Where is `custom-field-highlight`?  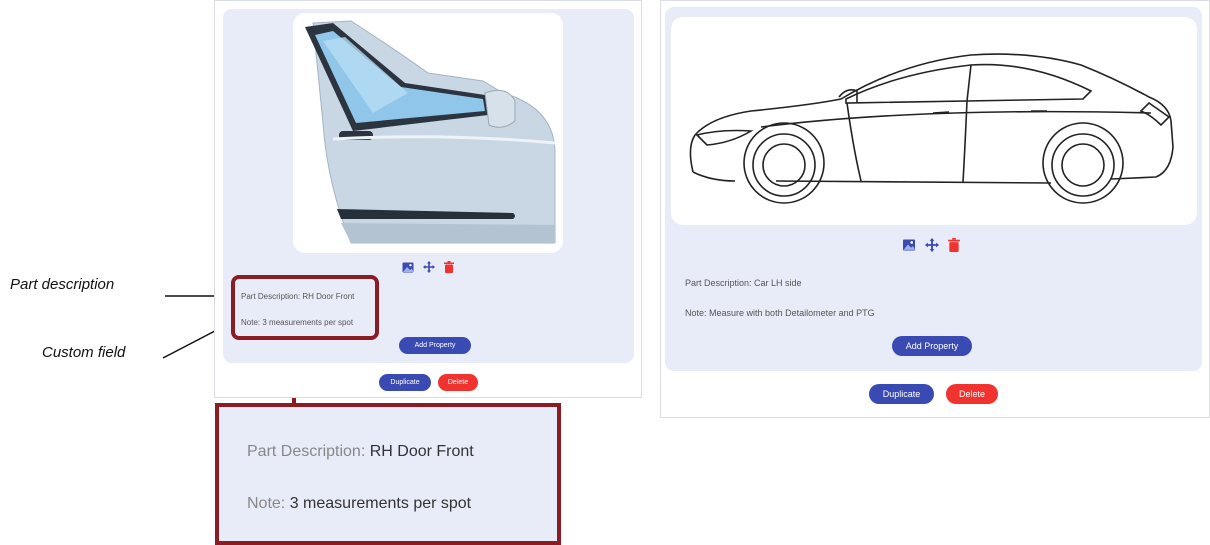
custom-field-highlight is located at coordinates (305, 307).